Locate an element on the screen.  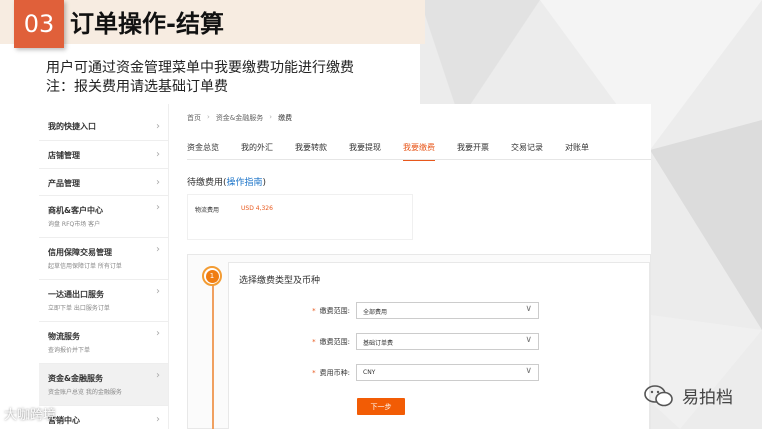
breadcrumb-current: 缴费 is located at coordinates (285, 118).